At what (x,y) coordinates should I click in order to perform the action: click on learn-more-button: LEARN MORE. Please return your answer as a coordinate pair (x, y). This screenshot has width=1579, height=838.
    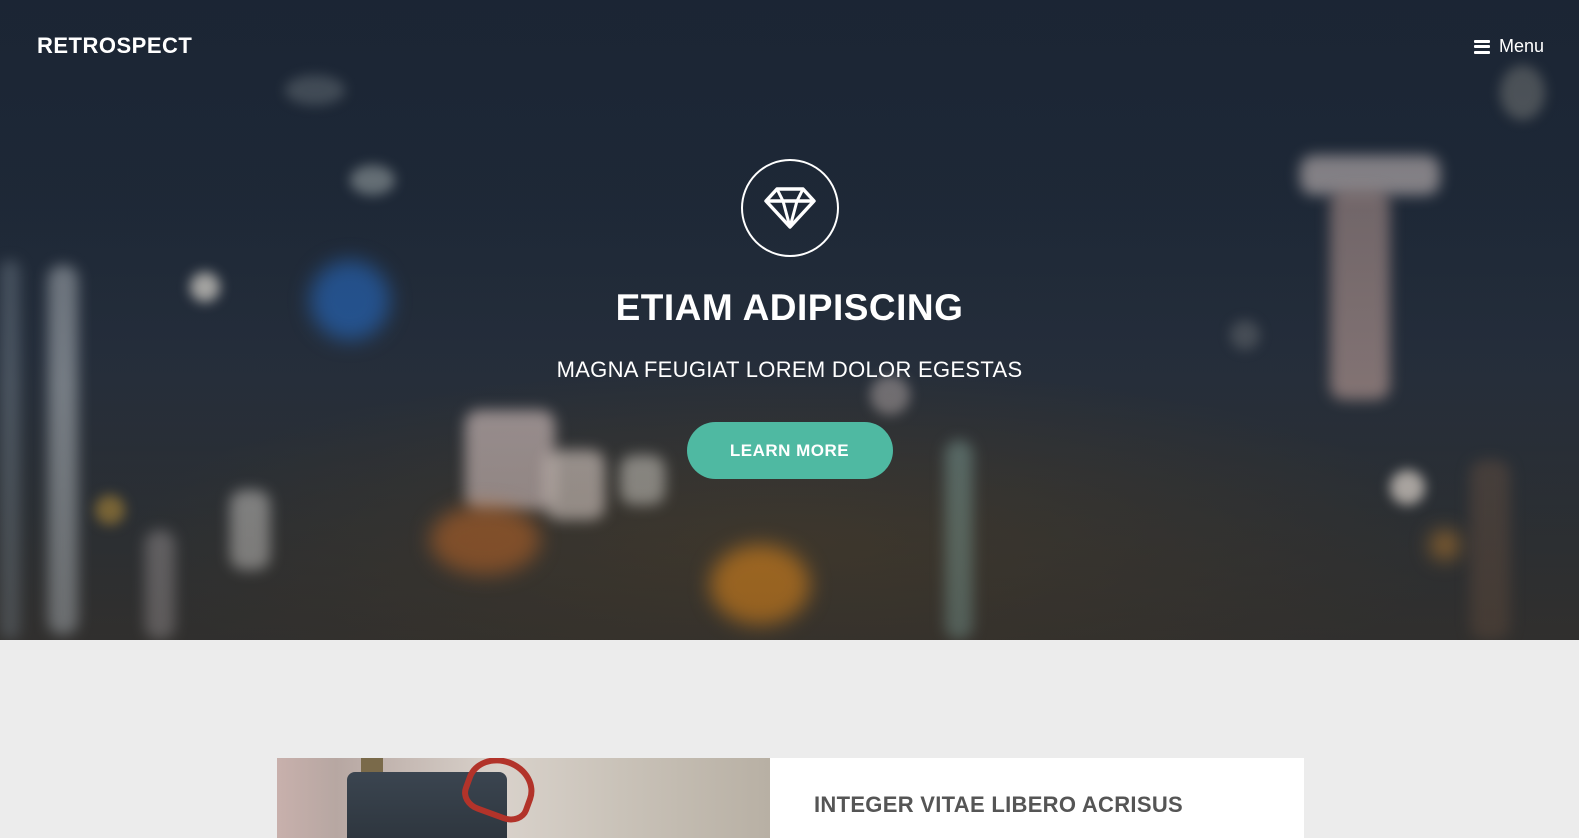
    Looking at the image, I should click on (789, 450).